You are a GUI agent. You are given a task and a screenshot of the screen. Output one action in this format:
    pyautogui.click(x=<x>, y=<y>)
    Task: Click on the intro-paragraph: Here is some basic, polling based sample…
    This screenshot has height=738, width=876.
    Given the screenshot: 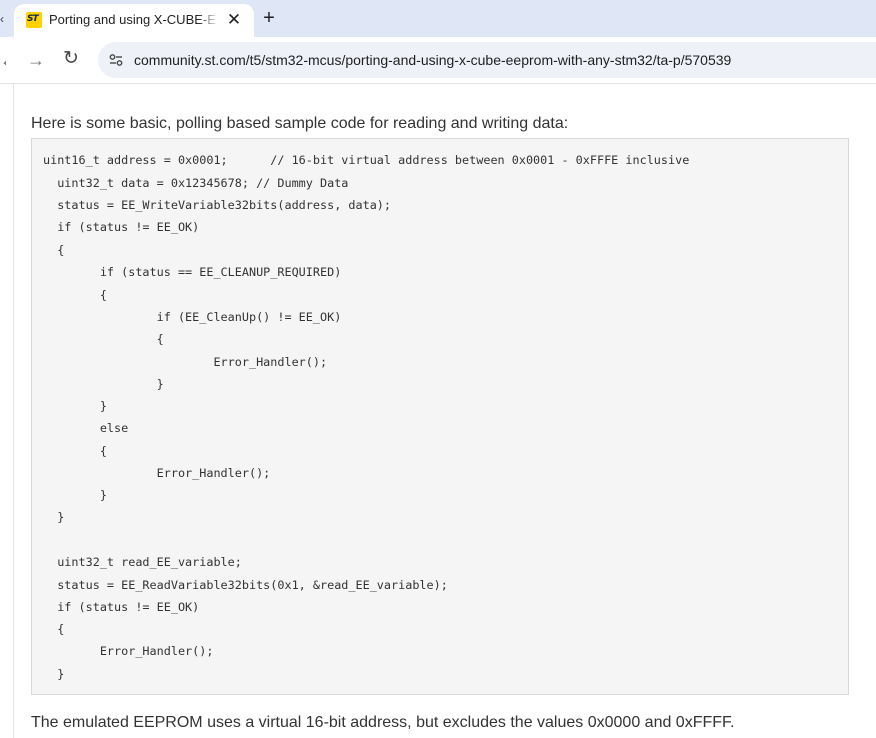 What is the action you would take?
    pyautogui.click(x=300, y=123)
    